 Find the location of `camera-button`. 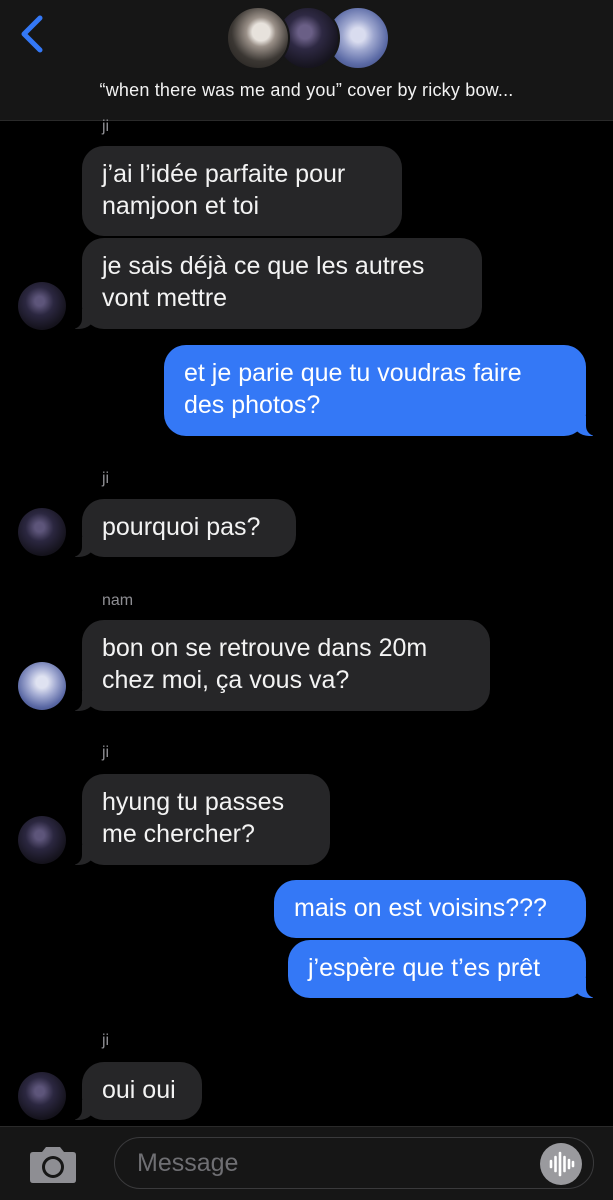

camera-button is located at coordinates (53, 1165).